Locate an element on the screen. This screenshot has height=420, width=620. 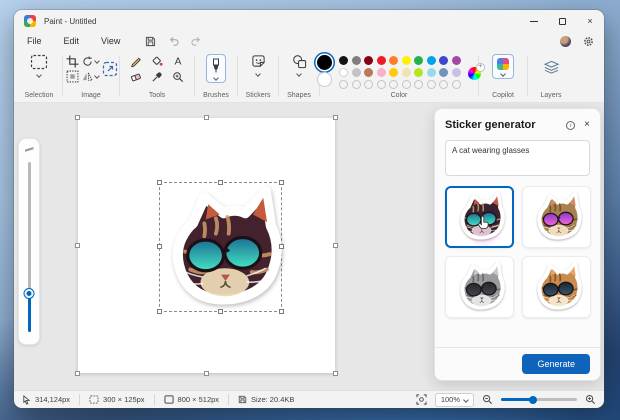
zoom-level-dropdown: 100% is located at coordinates (454, 399).